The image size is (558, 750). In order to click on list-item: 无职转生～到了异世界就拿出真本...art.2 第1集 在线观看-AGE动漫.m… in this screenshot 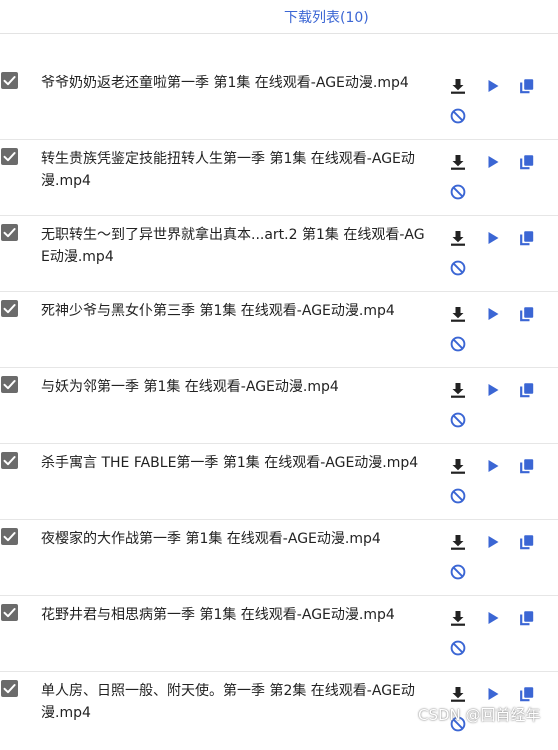, I will do `click(279, 254)`.